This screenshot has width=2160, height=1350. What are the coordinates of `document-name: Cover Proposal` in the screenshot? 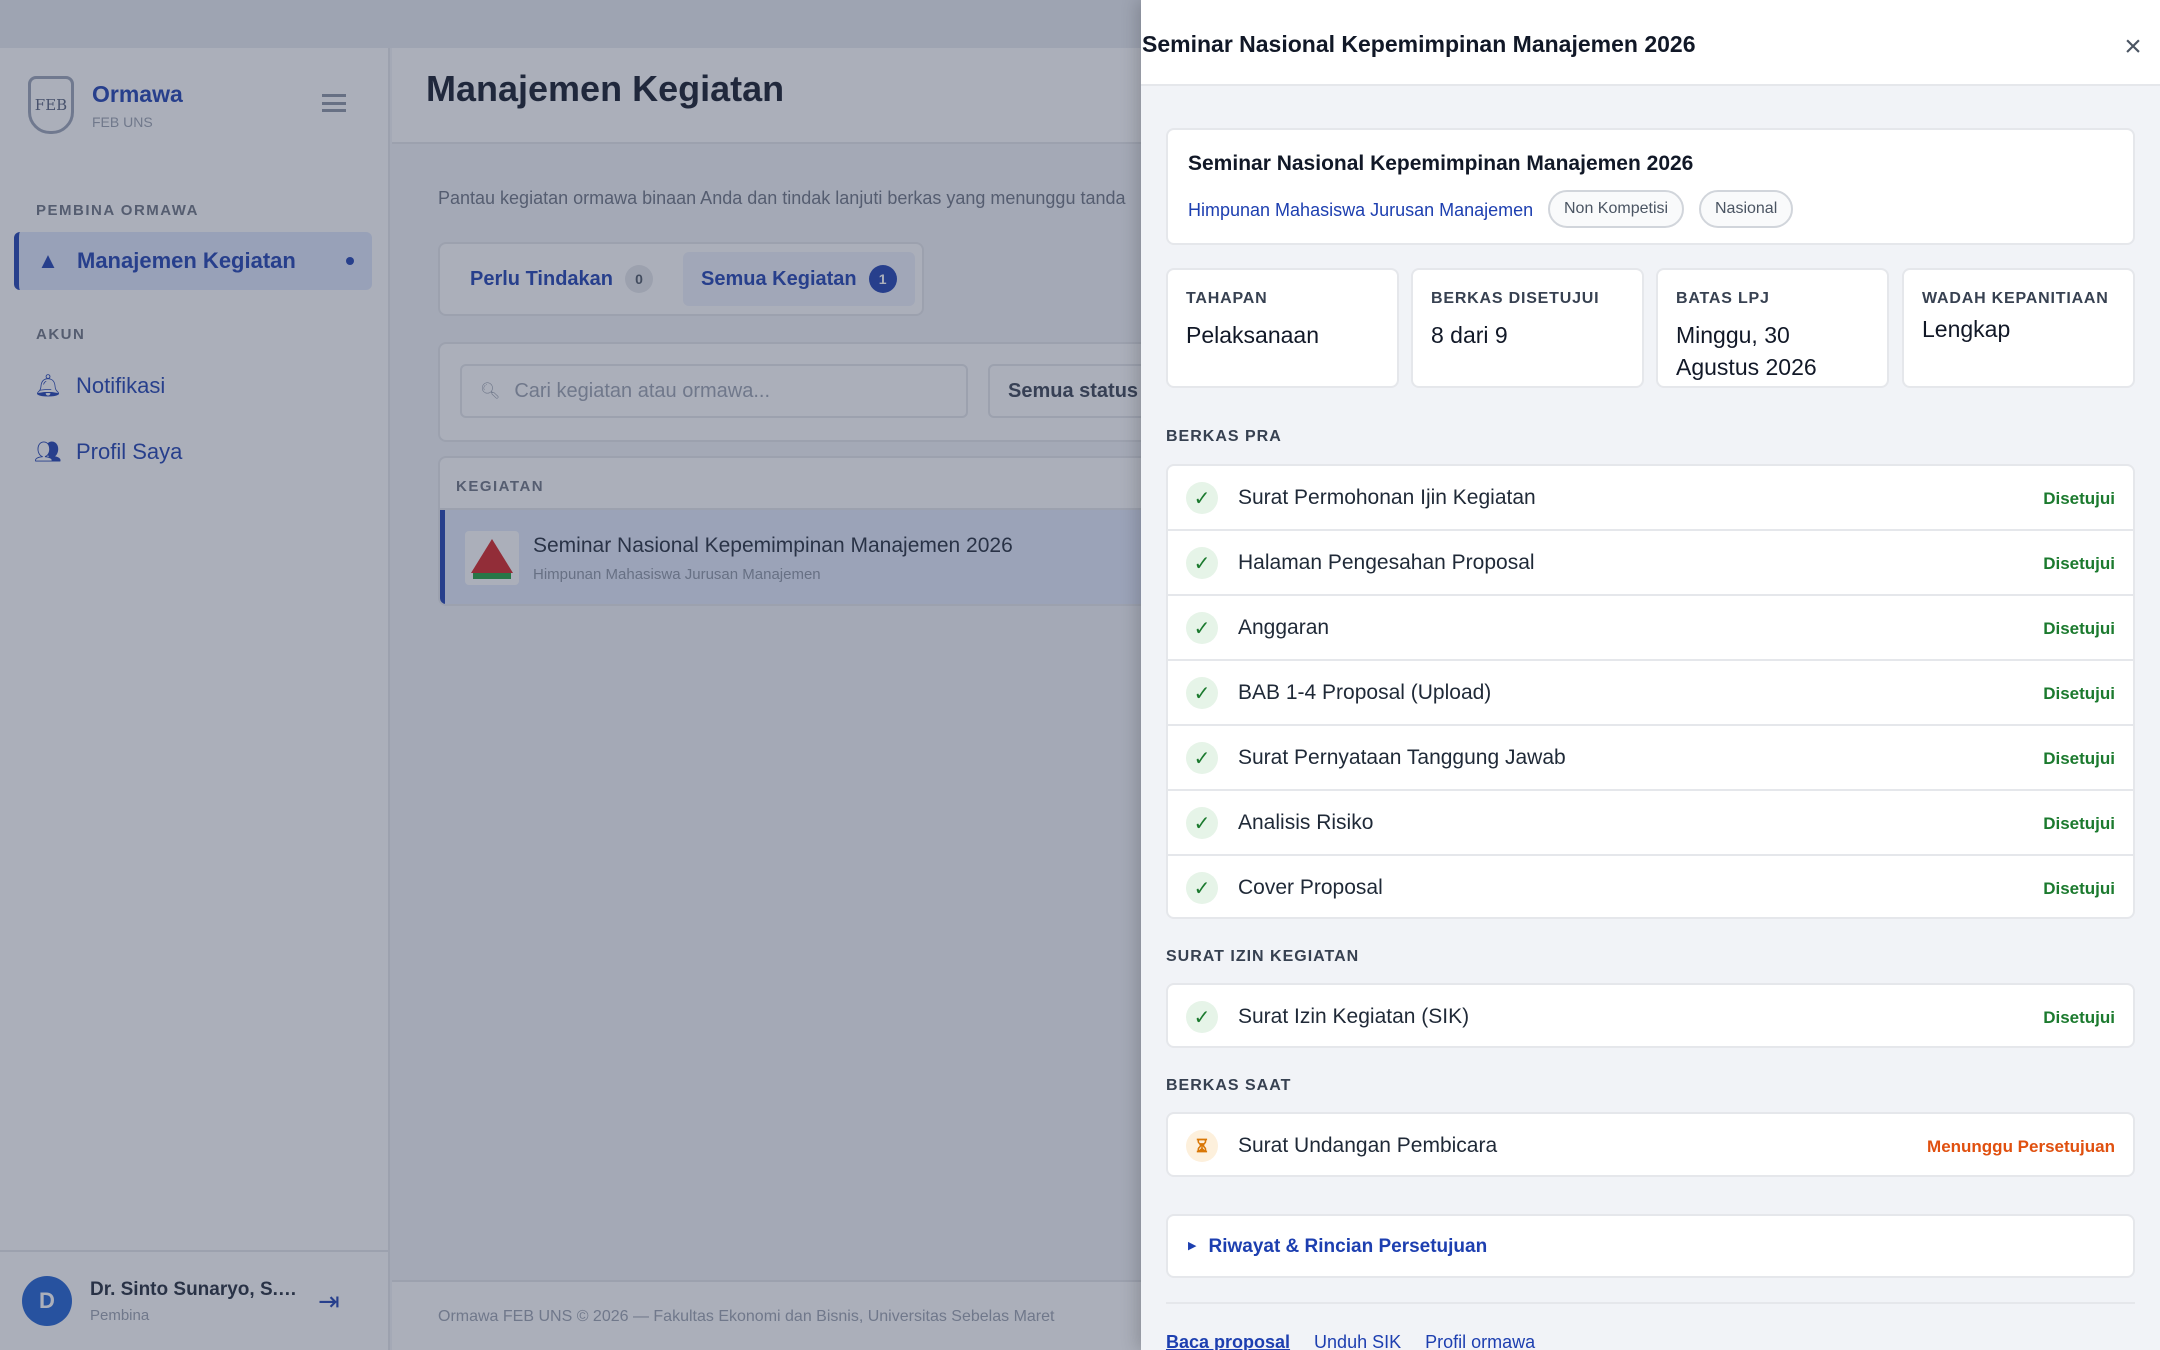 It's located at (1310, 887).